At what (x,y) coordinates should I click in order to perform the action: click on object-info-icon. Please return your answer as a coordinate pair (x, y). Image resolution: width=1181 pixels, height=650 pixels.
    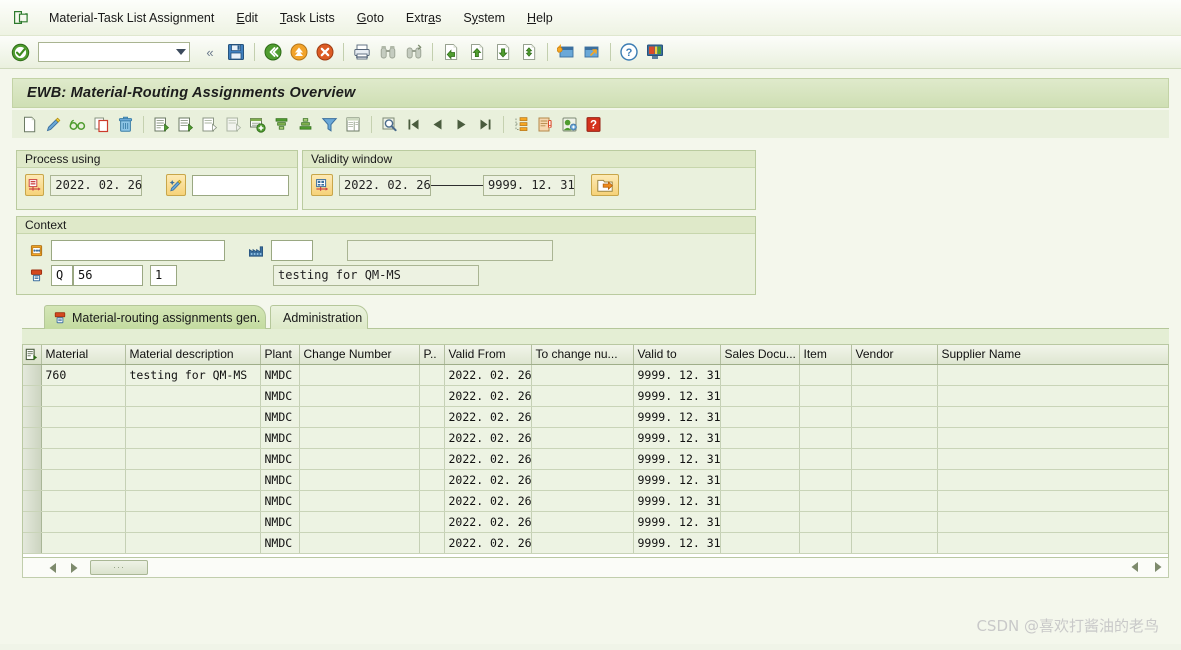
    Looking at the image, I should click on (569, 124).